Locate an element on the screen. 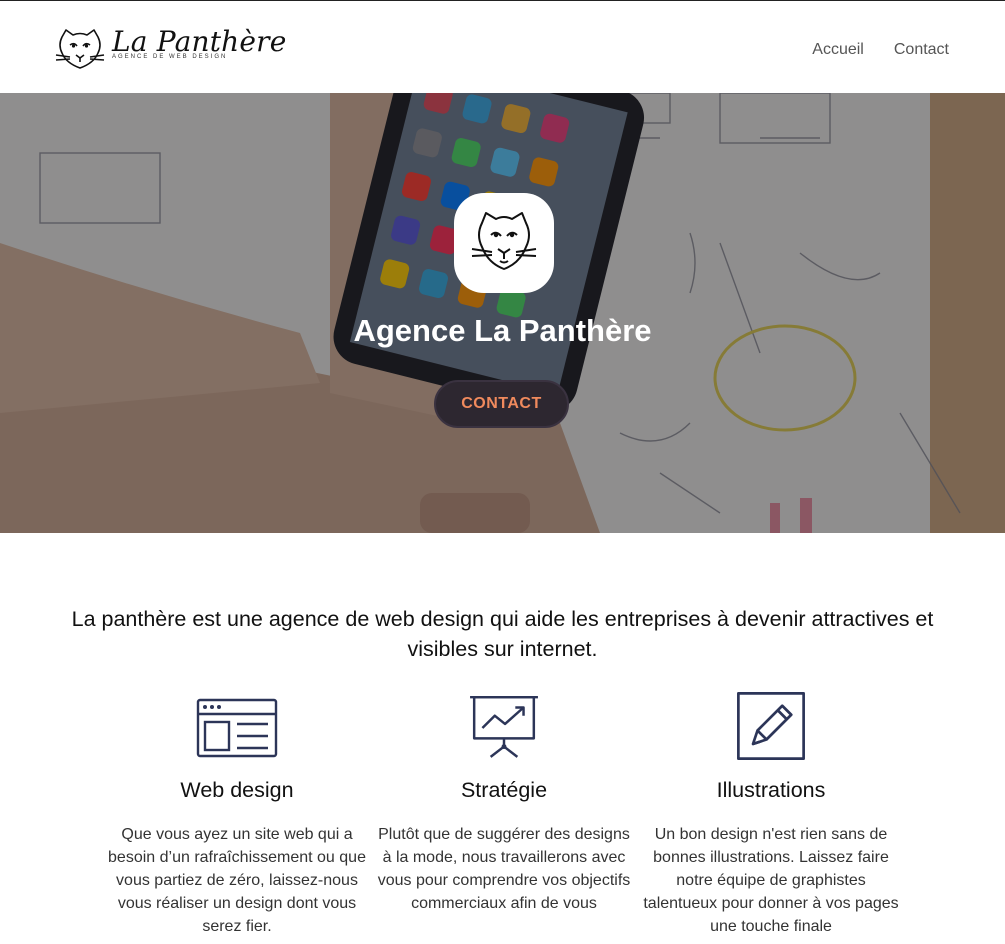 The width and height of the screenshot is (1005, 944). browser-window-icon is located at coordinates (237, 728).